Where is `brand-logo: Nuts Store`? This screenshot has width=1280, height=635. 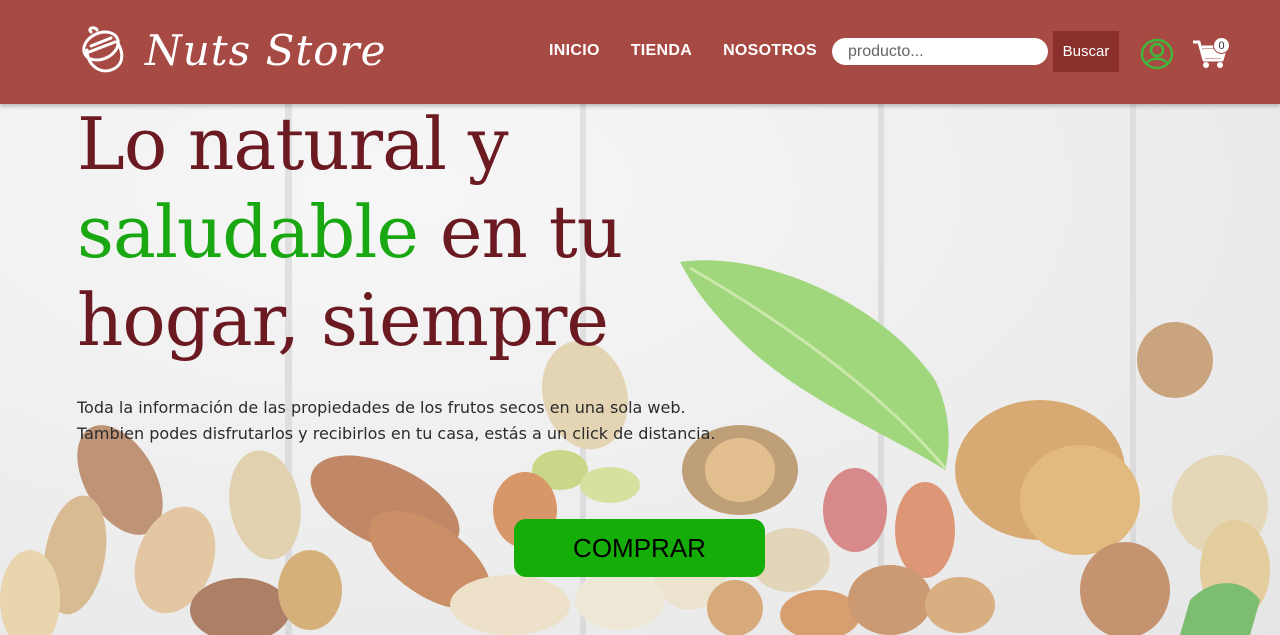
brand-logo: Nuts Store is located at coordinates (231, 50).